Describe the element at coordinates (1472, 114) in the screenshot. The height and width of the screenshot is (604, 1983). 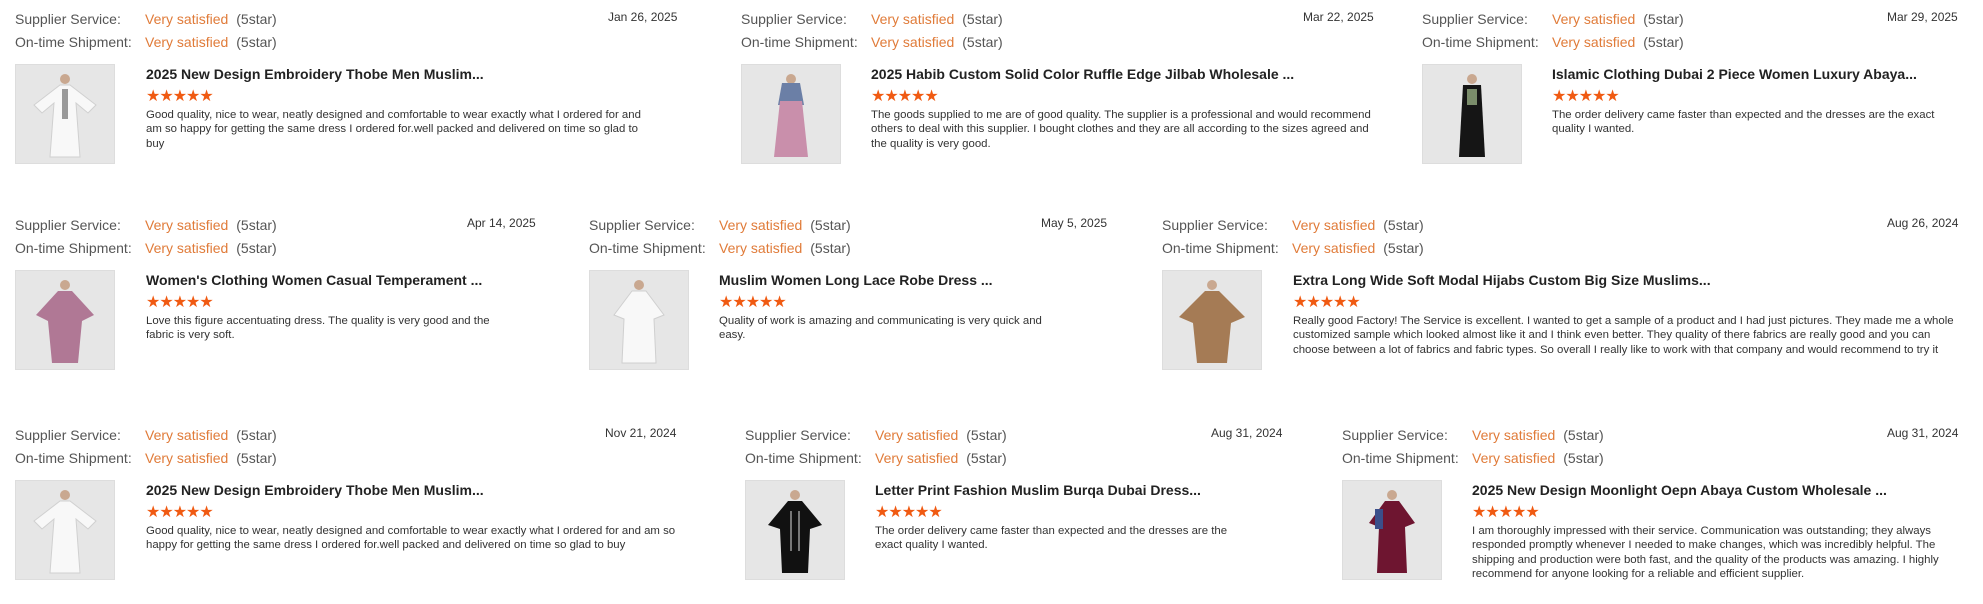
I see `black-abaya-image` at that location.